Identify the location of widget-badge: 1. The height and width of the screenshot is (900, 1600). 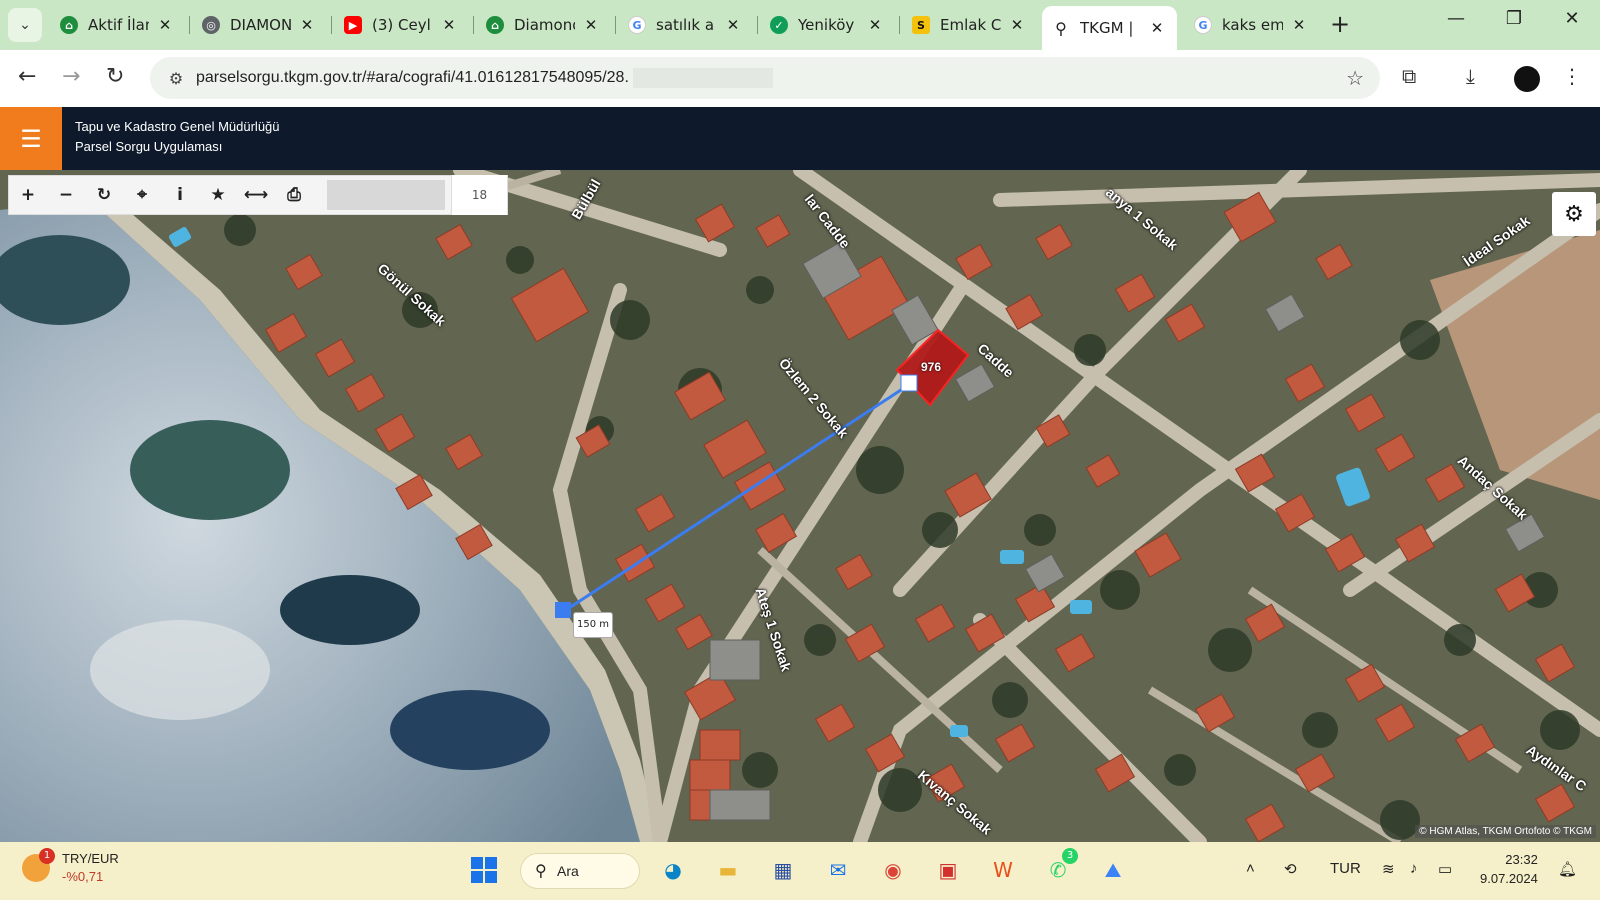
(47, 856).